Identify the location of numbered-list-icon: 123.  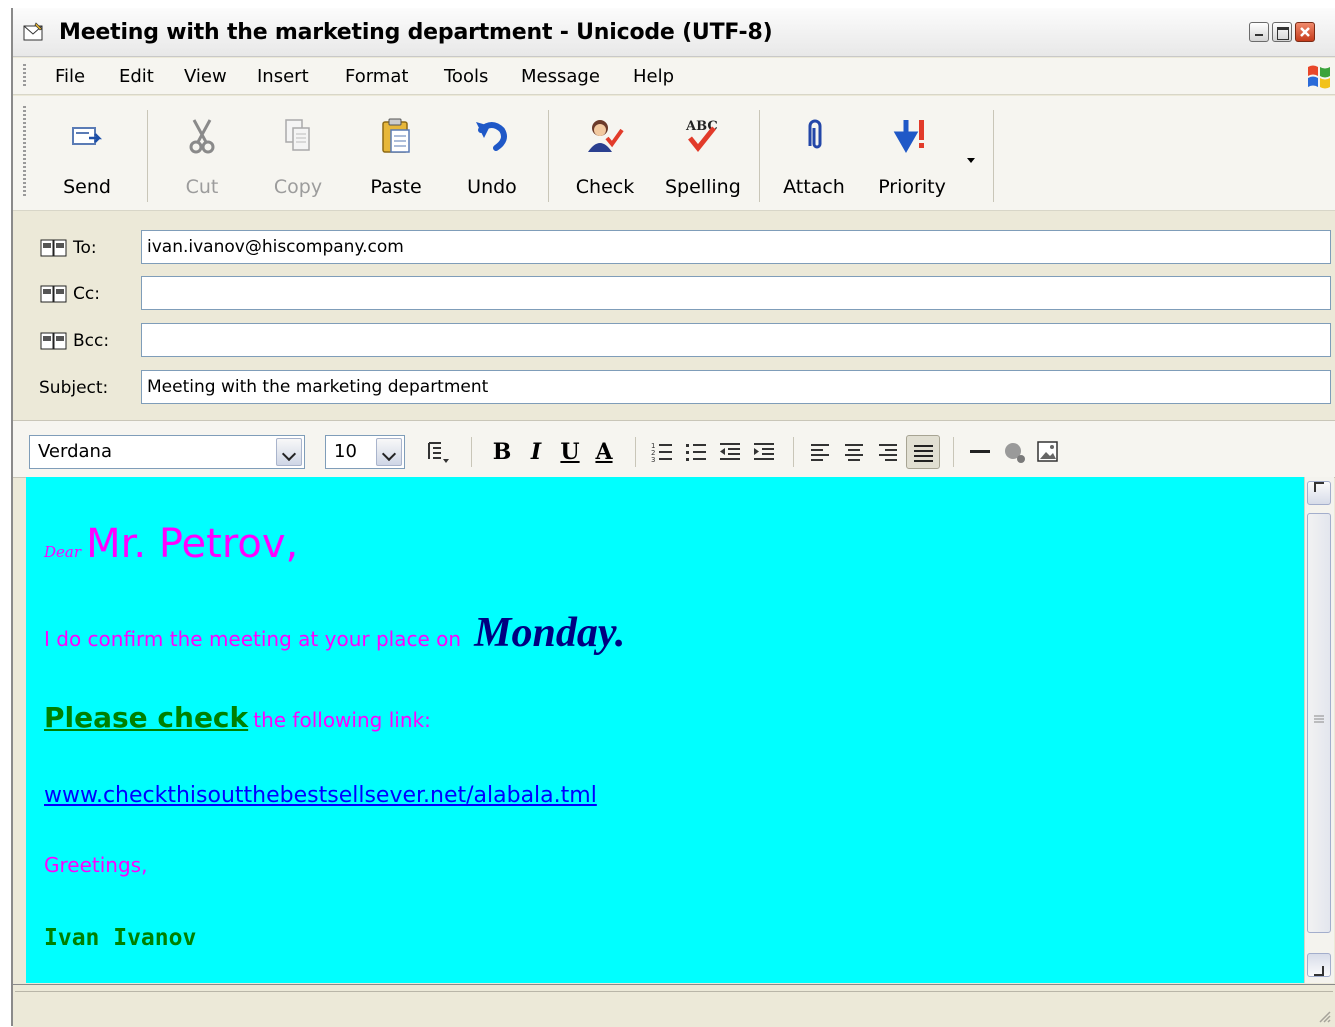
(661, 453).